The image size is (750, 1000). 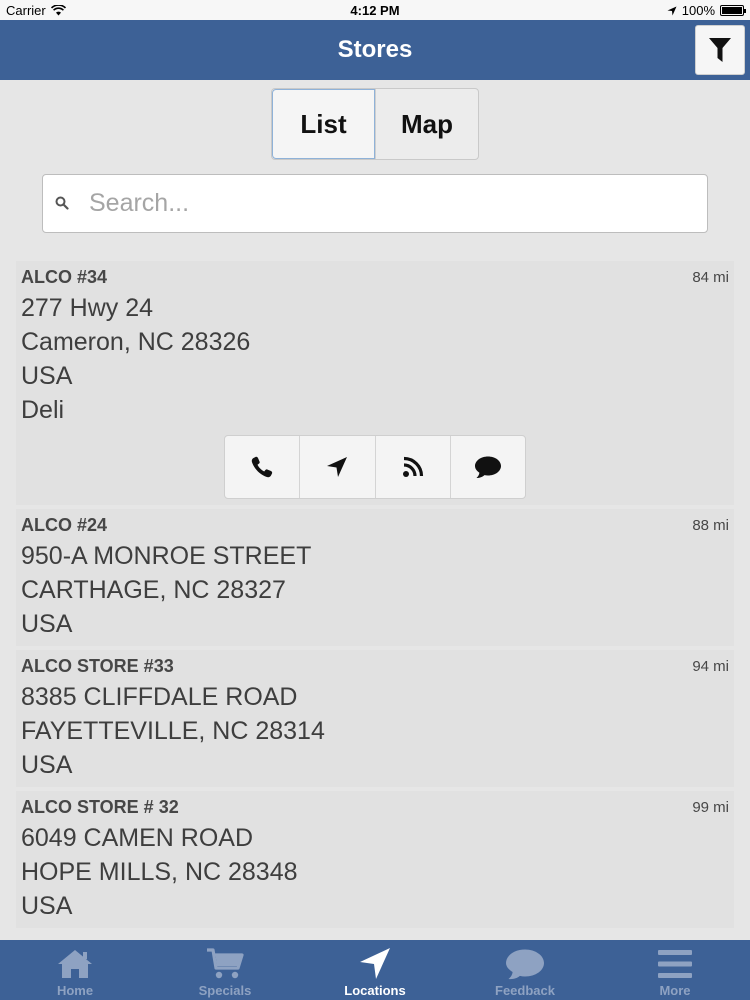 What do you see at coordinates (153, 590) in the screenshot?
I see `address-line: CARTHAGE, NC 28327` at bounding box center [153, 590].